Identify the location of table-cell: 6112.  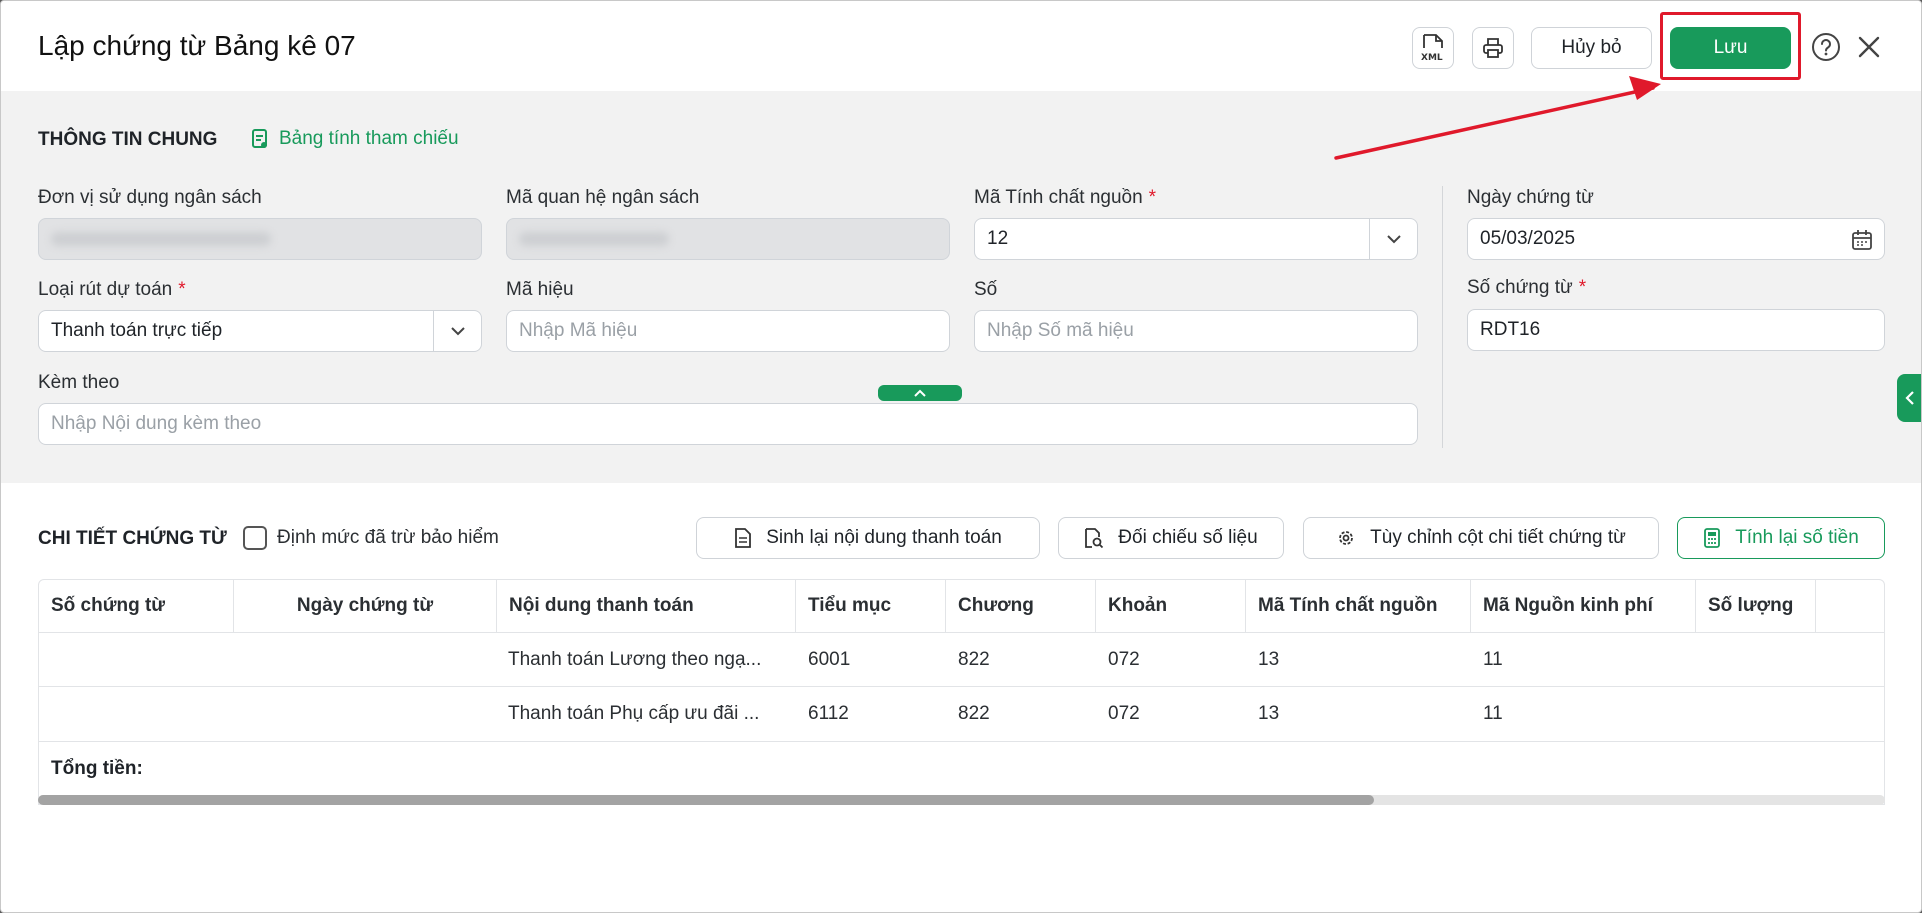
(828, 713).